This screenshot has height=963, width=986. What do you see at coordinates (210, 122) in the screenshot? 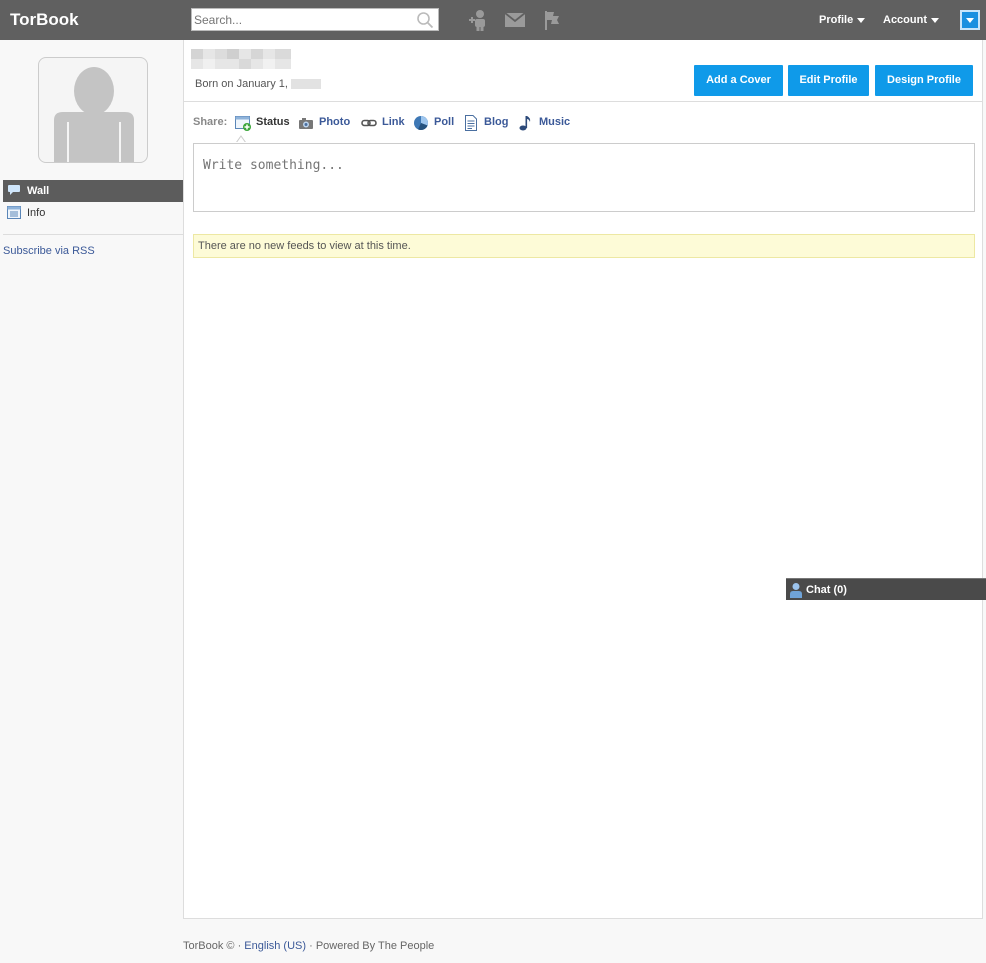
I see `share-label: Share:` at bounding box center [210, 122].